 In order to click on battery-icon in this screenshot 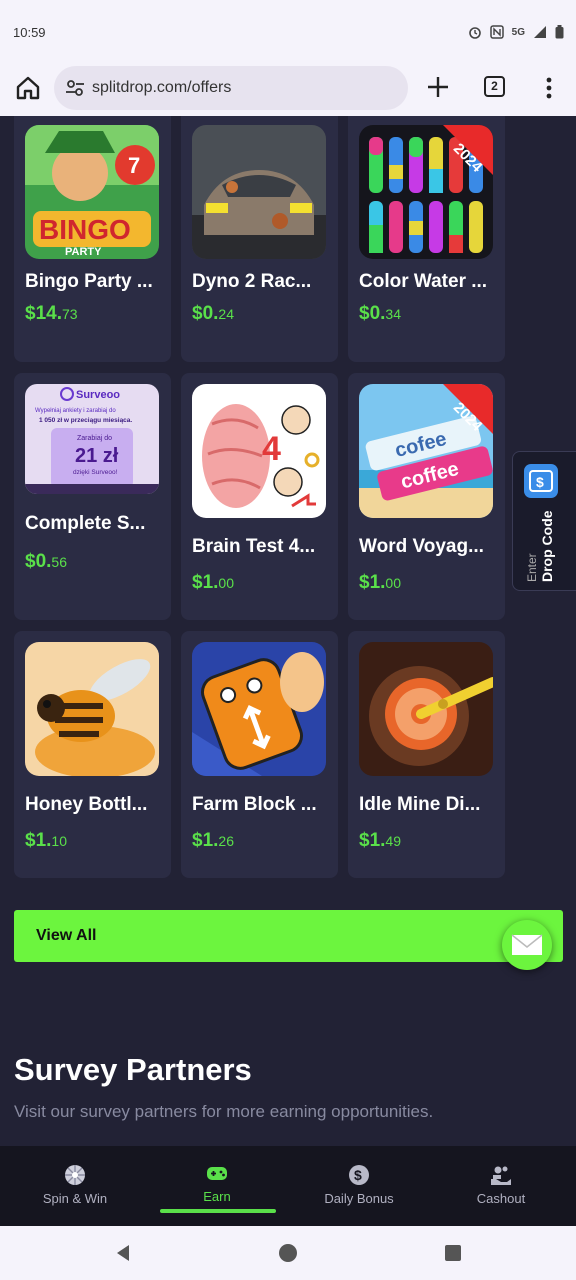, I will do `click(559, 32)`.